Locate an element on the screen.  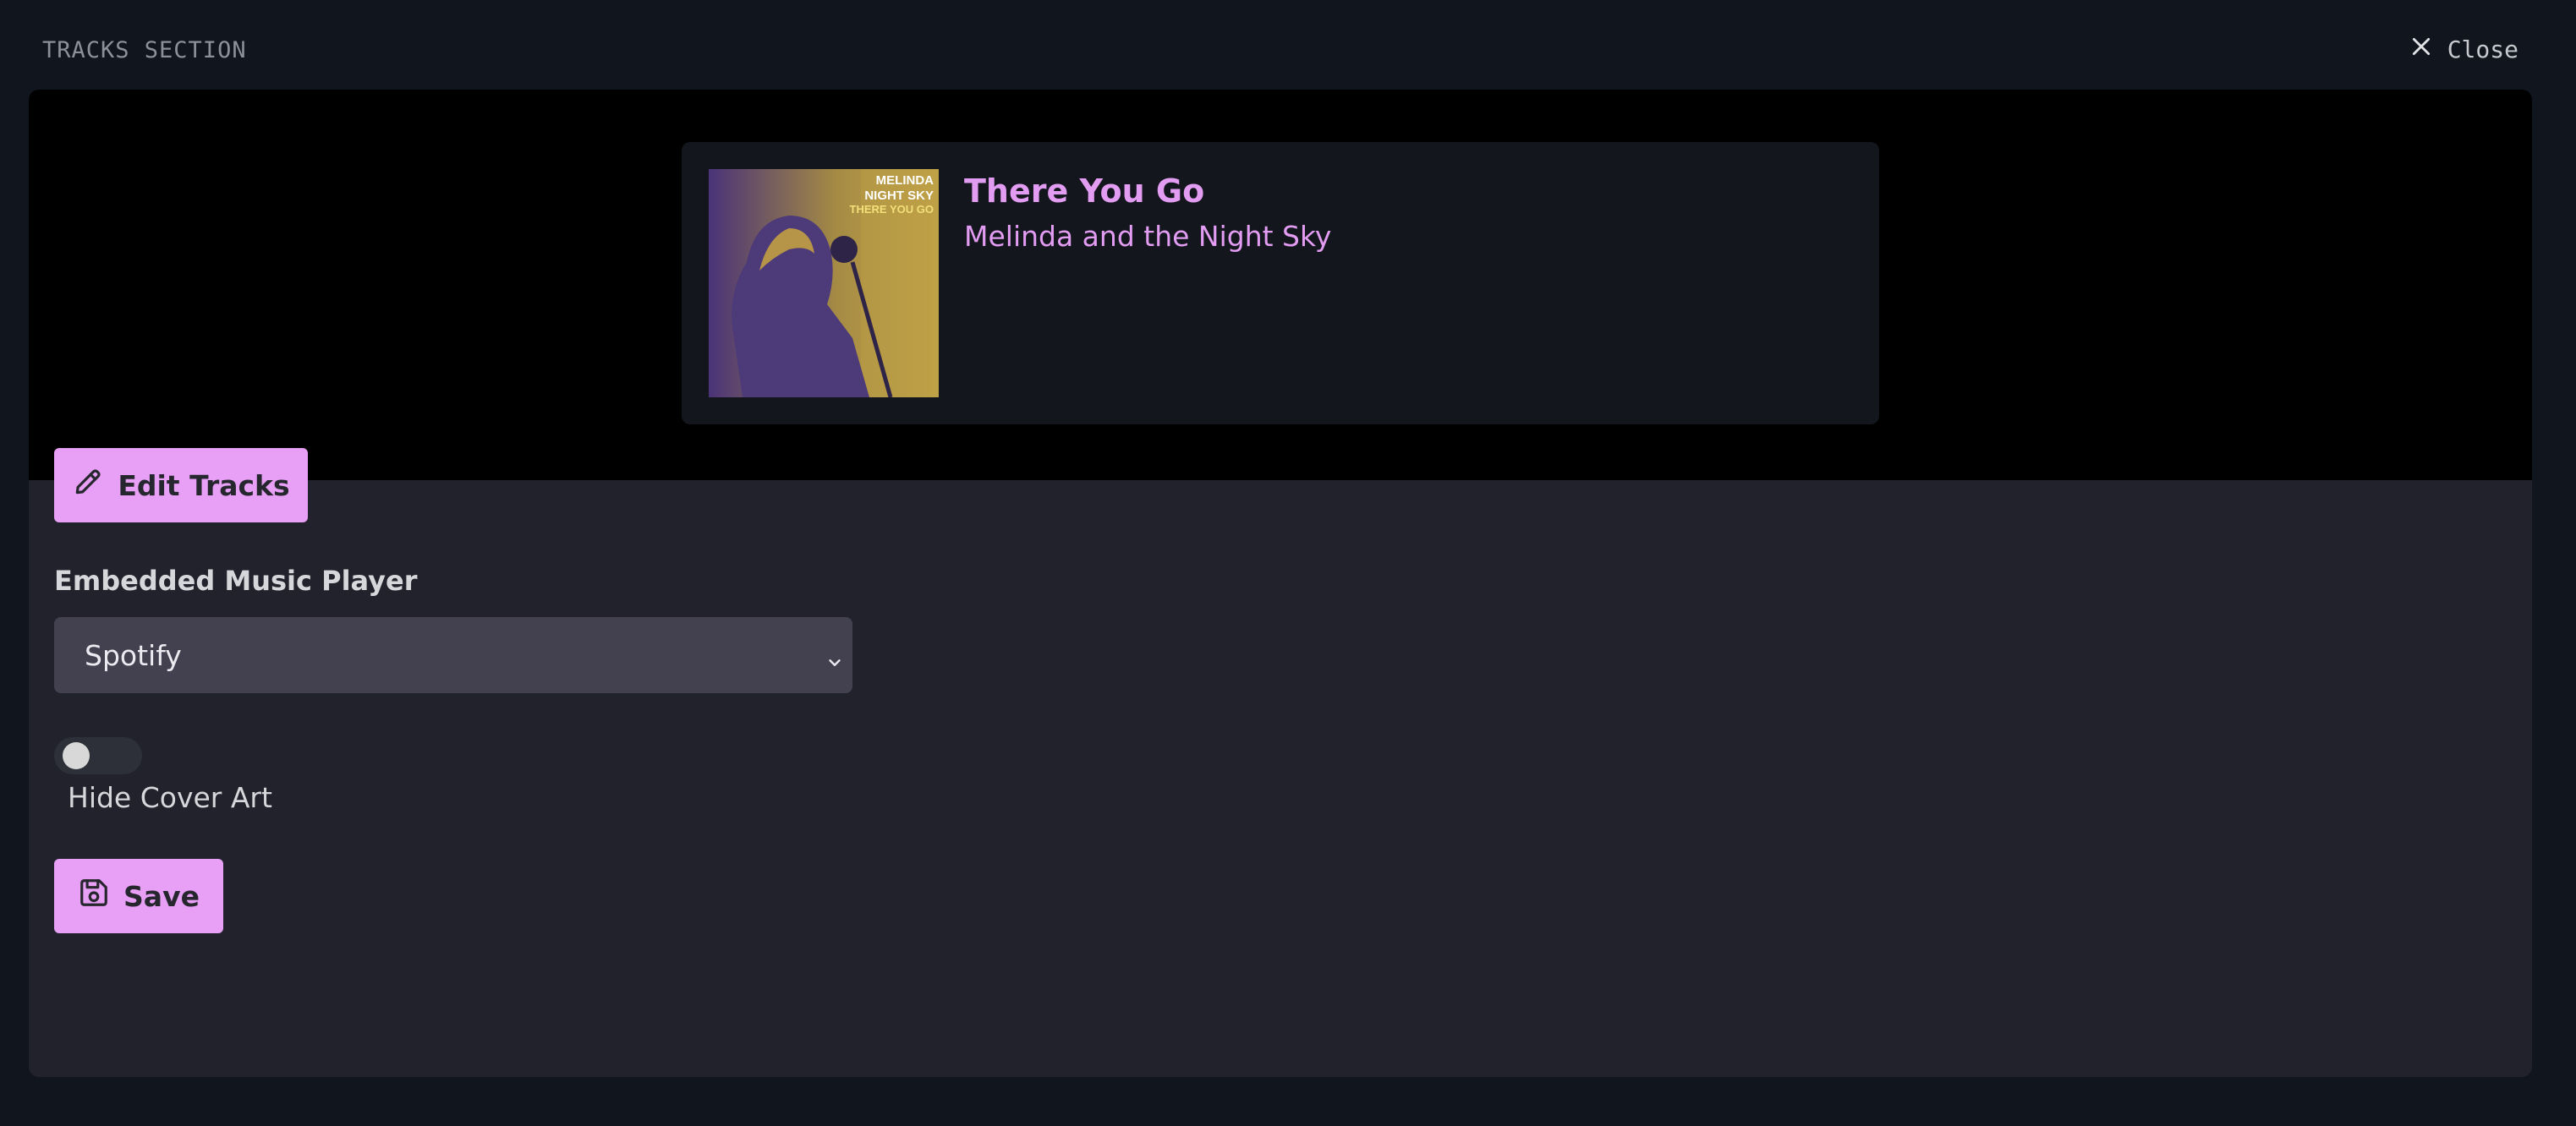
save-button: Save is located at coordinates (138, 896).